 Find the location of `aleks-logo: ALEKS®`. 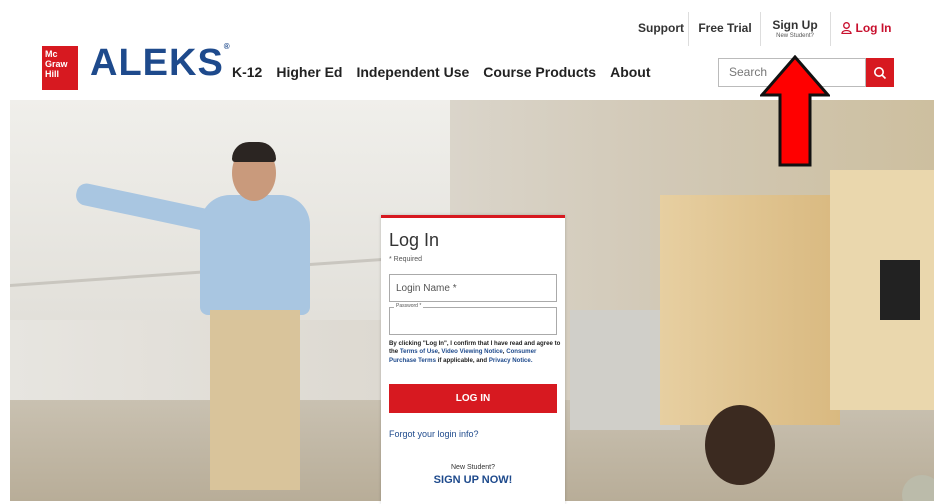

aleks-logo: ALEKS® is located at coordinates (160, 63).